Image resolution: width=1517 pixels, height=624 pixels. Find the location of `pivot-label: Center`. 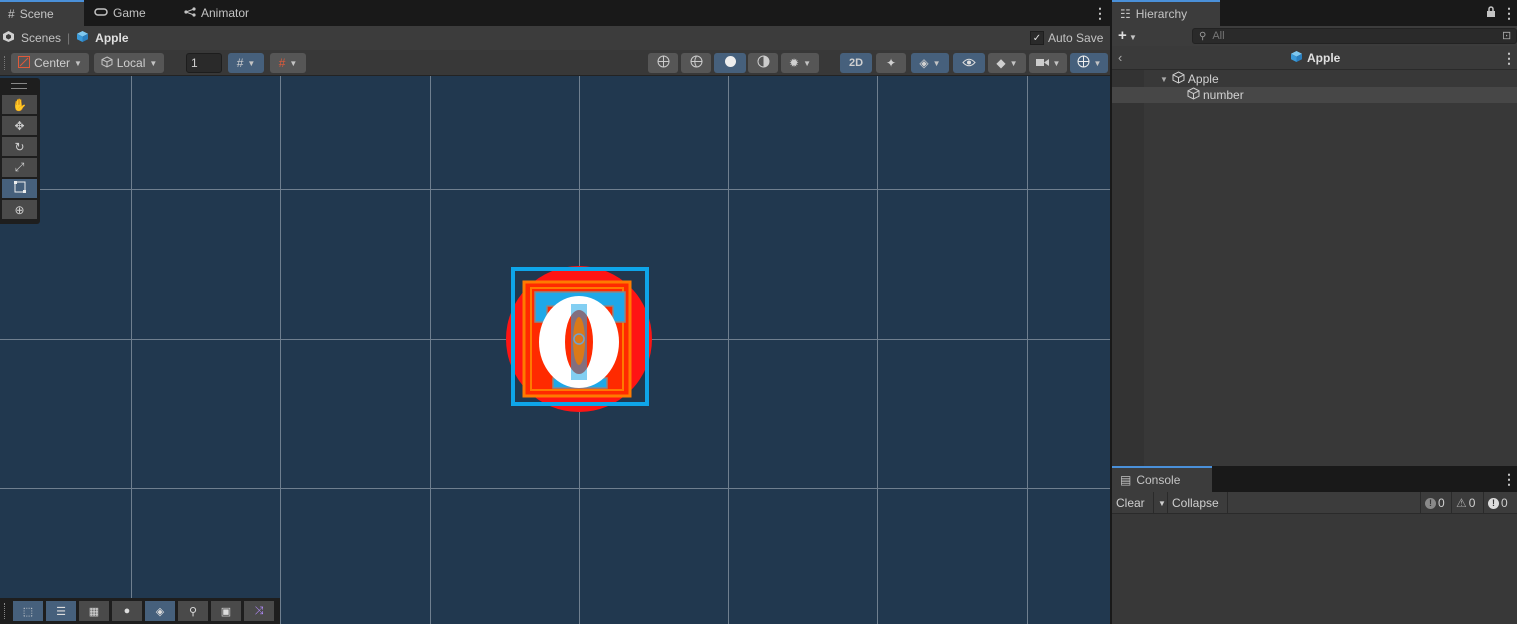

pivot-label: Center is located at coordinates (52, 63).